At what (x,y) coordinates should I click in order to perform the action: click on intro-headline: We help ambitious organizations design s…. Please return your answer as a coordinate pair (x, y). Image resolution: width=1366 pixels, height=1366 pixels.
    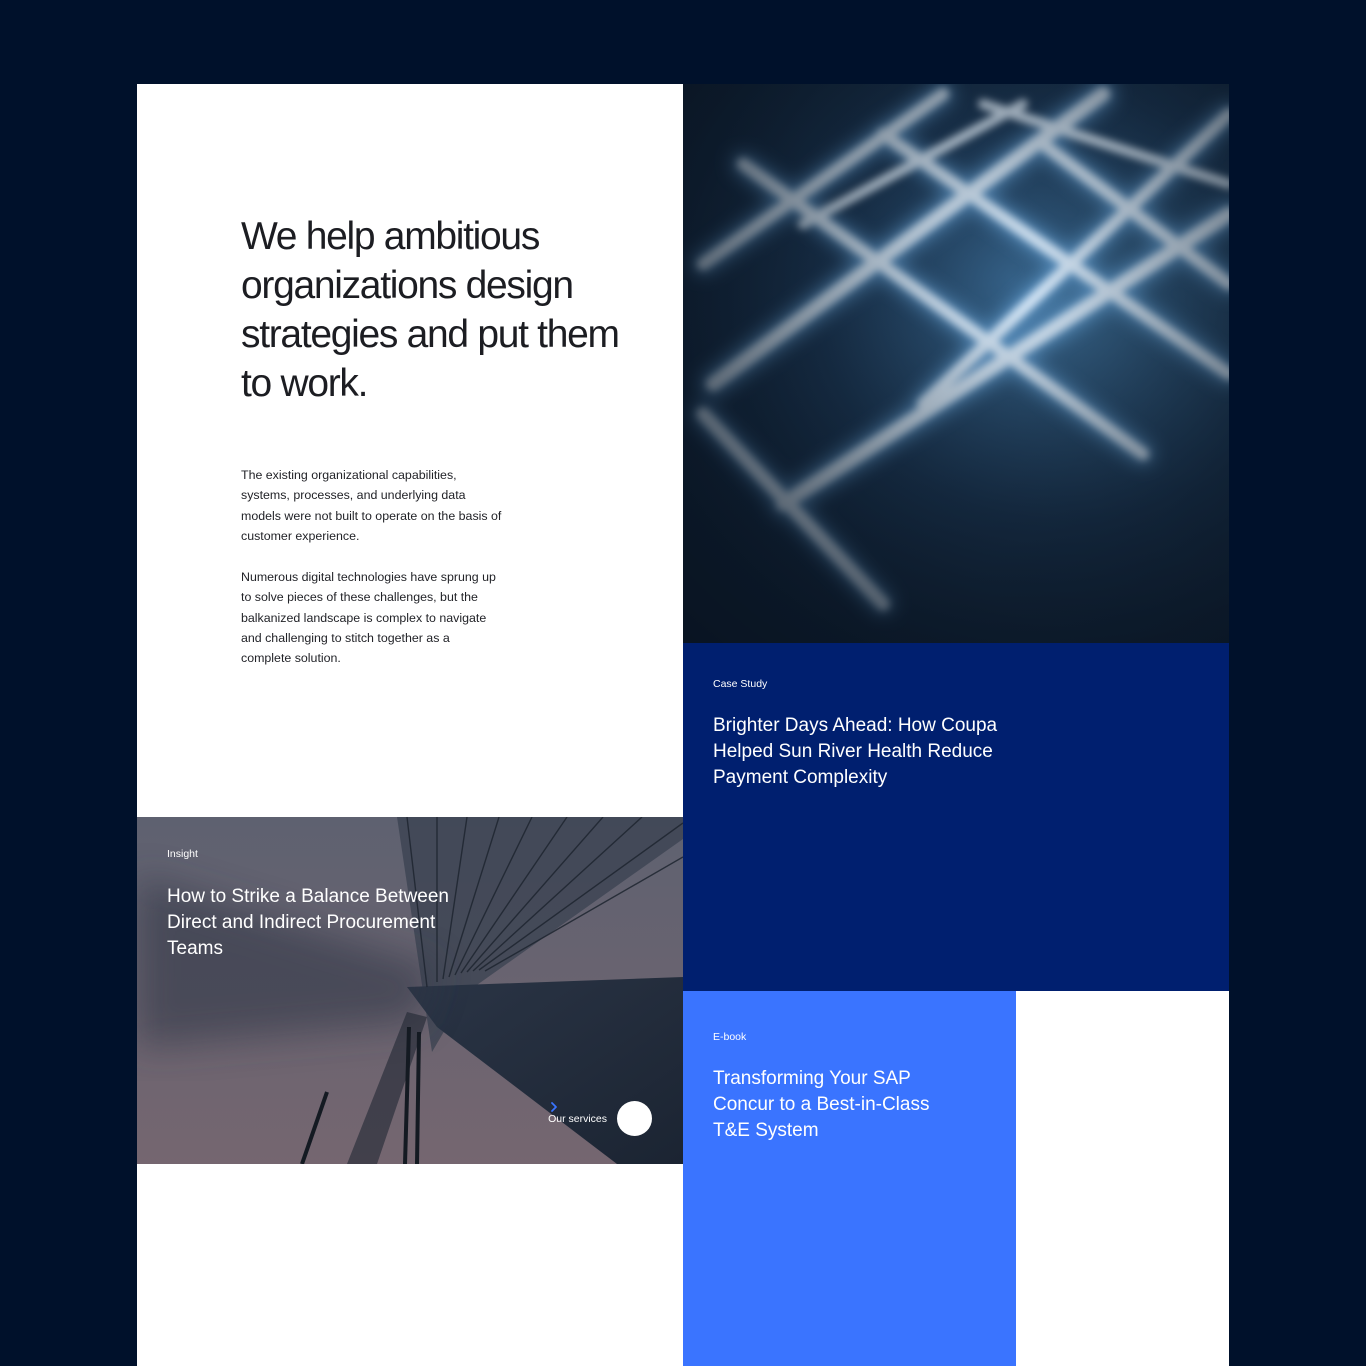
    Looking at the image, I should click on (430, 310).